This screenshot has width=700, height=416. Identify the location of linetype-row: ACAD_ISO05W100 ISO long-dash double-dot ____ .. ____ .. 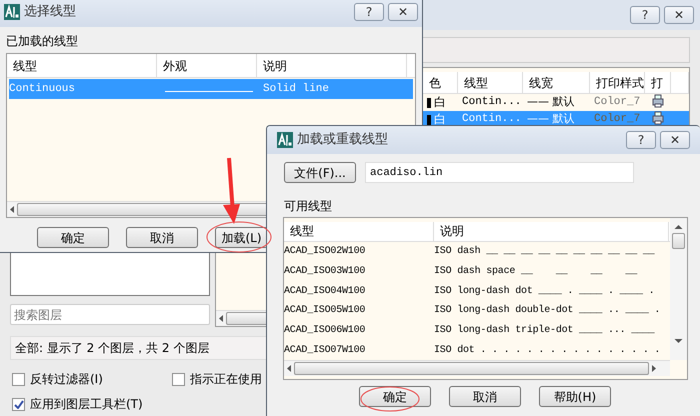
(477, 310).